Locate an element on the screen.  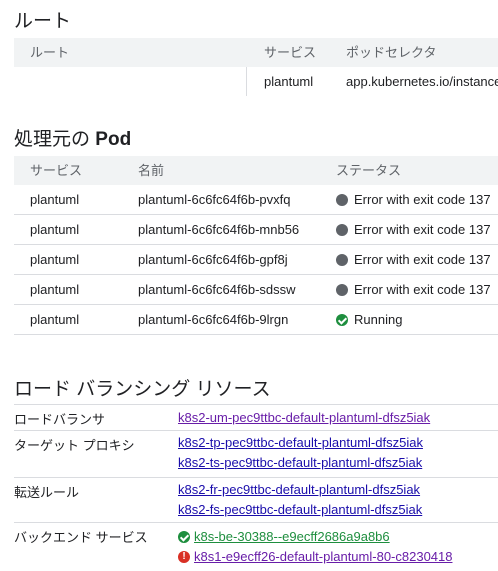
lb-title: ロード バランシング リソース is located at coordinates (142, 389).